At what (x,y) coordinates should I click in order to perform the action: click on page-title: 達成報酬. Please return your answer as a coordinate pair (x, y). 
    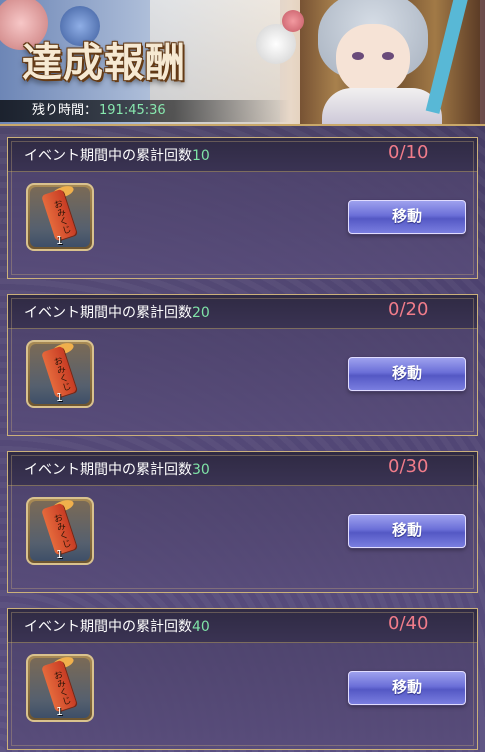
    Looking at the image, I should click on (104, 62).